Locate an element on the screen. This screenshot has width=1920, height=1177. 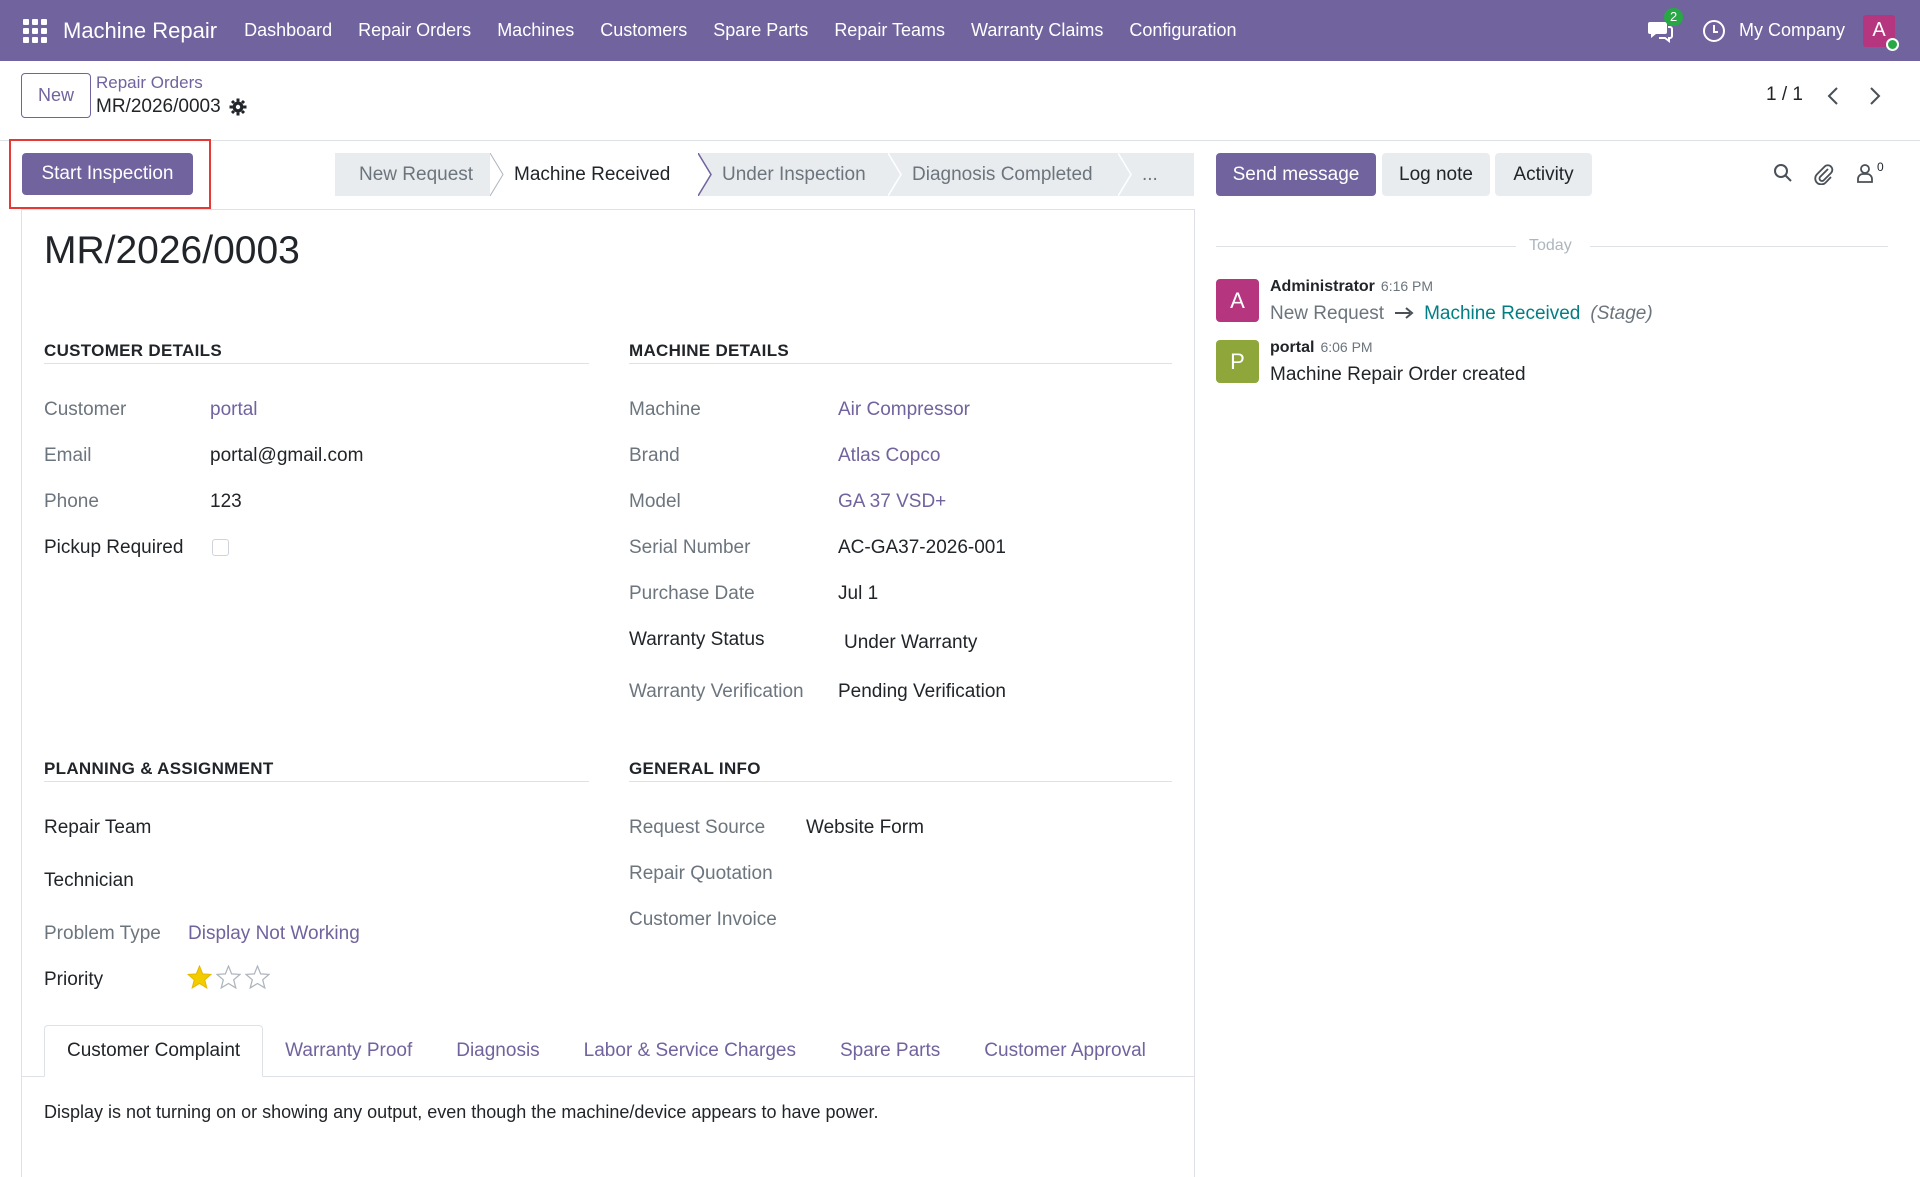
send-message-button: Send message is located at coordinates (1296, 174).